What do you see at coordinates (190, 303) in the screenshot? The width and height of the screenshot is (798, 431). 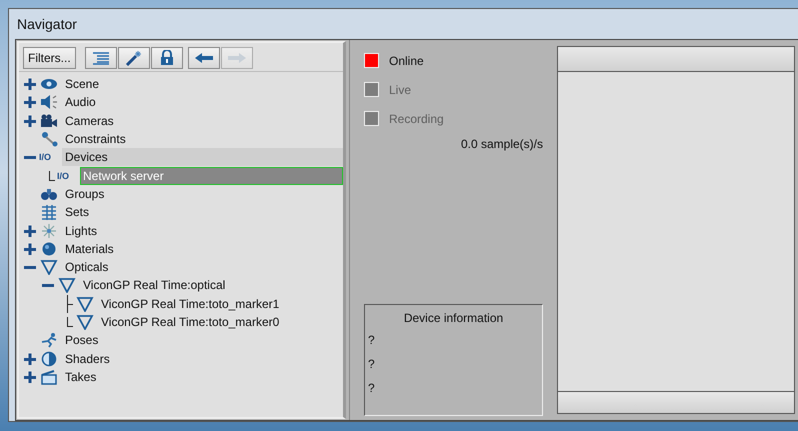 I see `tree-item: ViconGP Real Time:toto_marker1` at bounding box center [190, 303].